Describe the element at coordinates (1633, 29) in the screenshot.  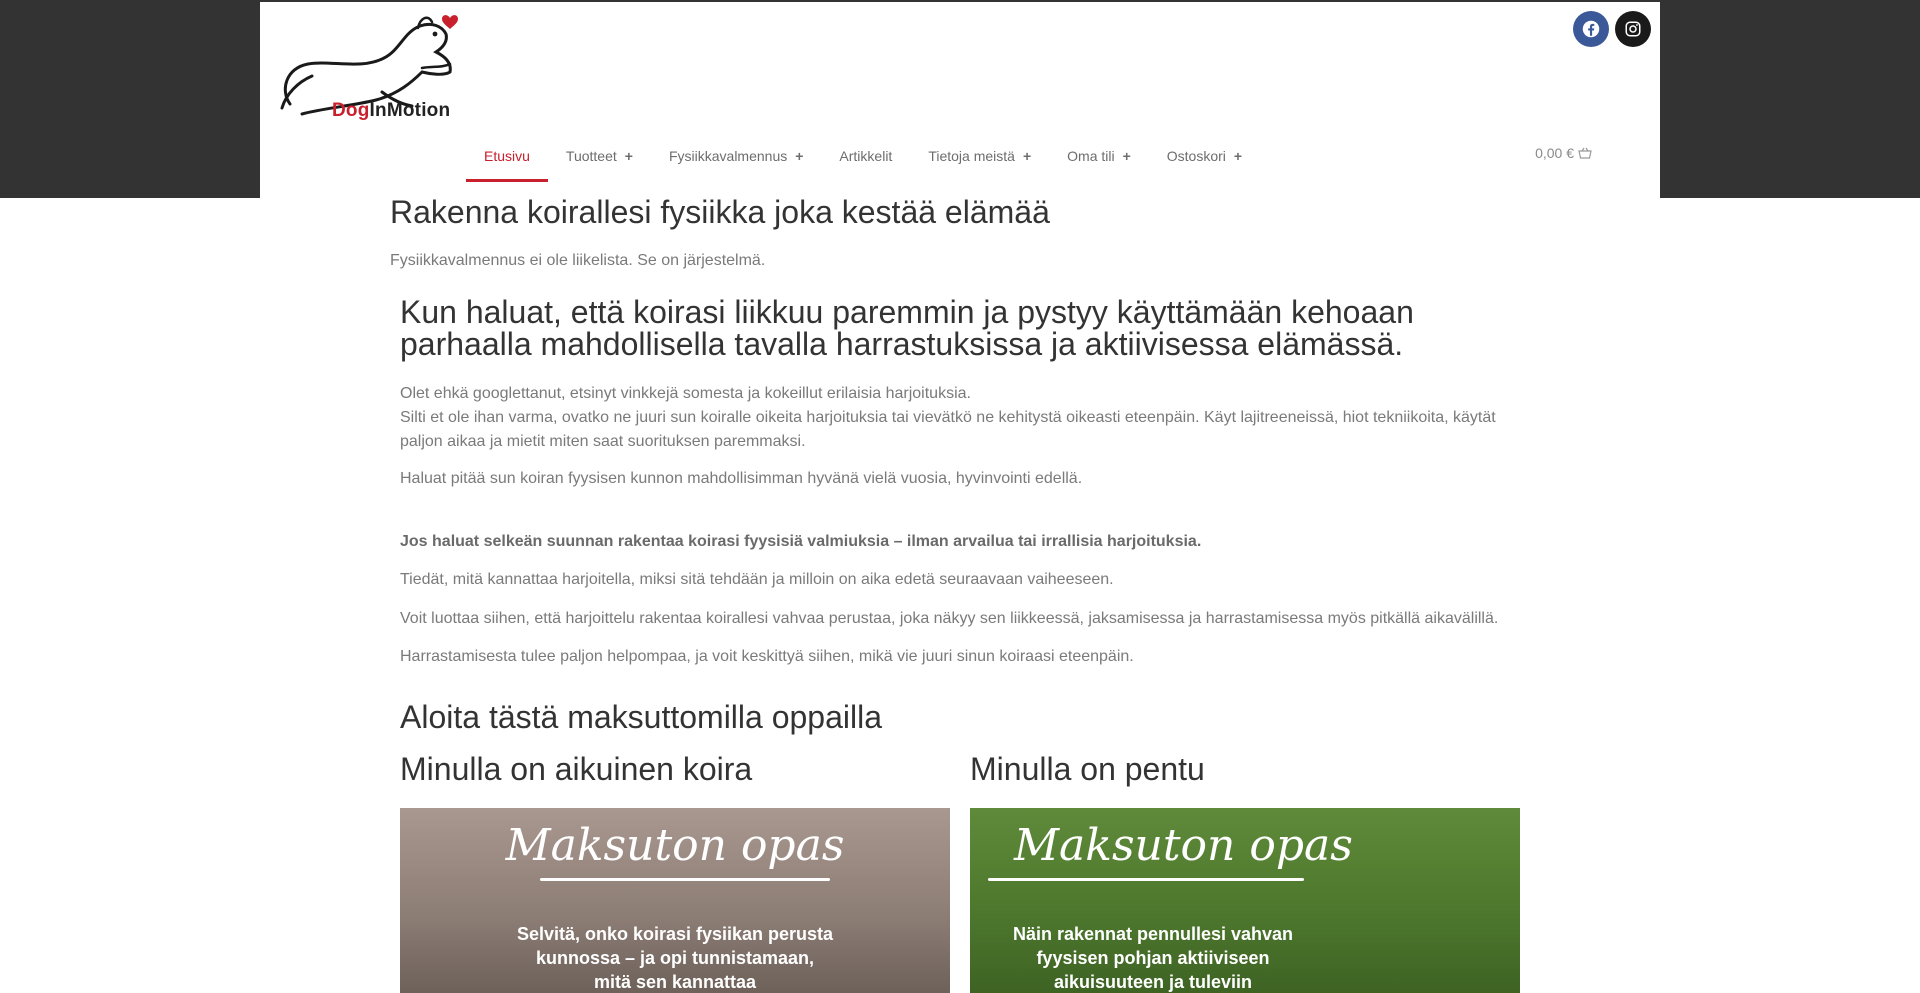
I see `instagram-icon` at that location.